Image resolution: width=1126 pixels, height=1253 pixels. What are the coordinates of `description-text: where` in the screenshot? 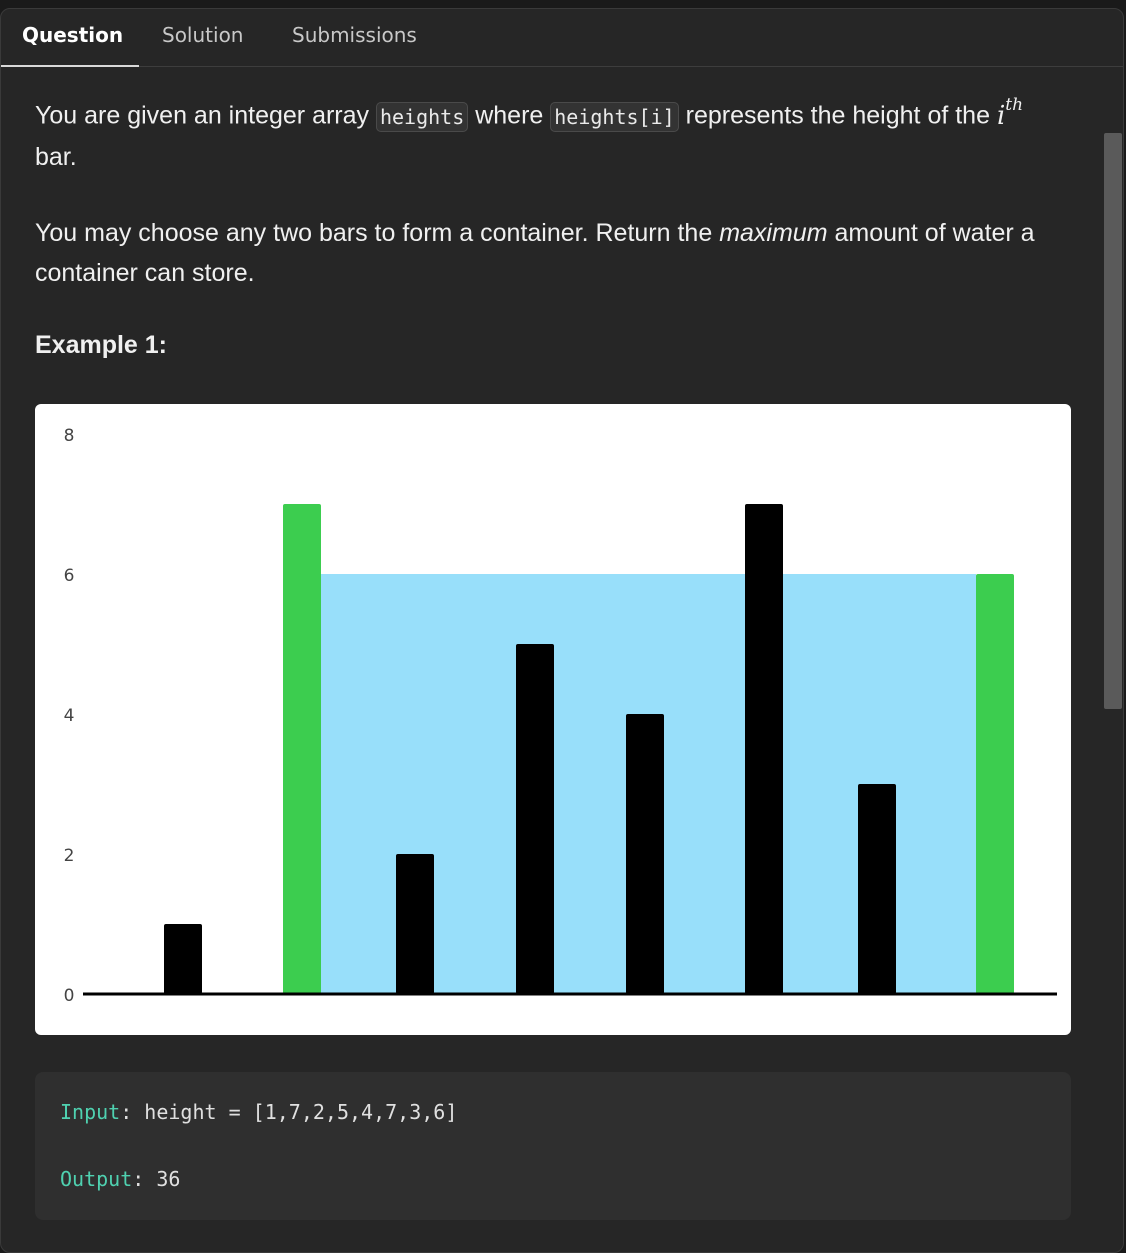 It's located at (509, 115).